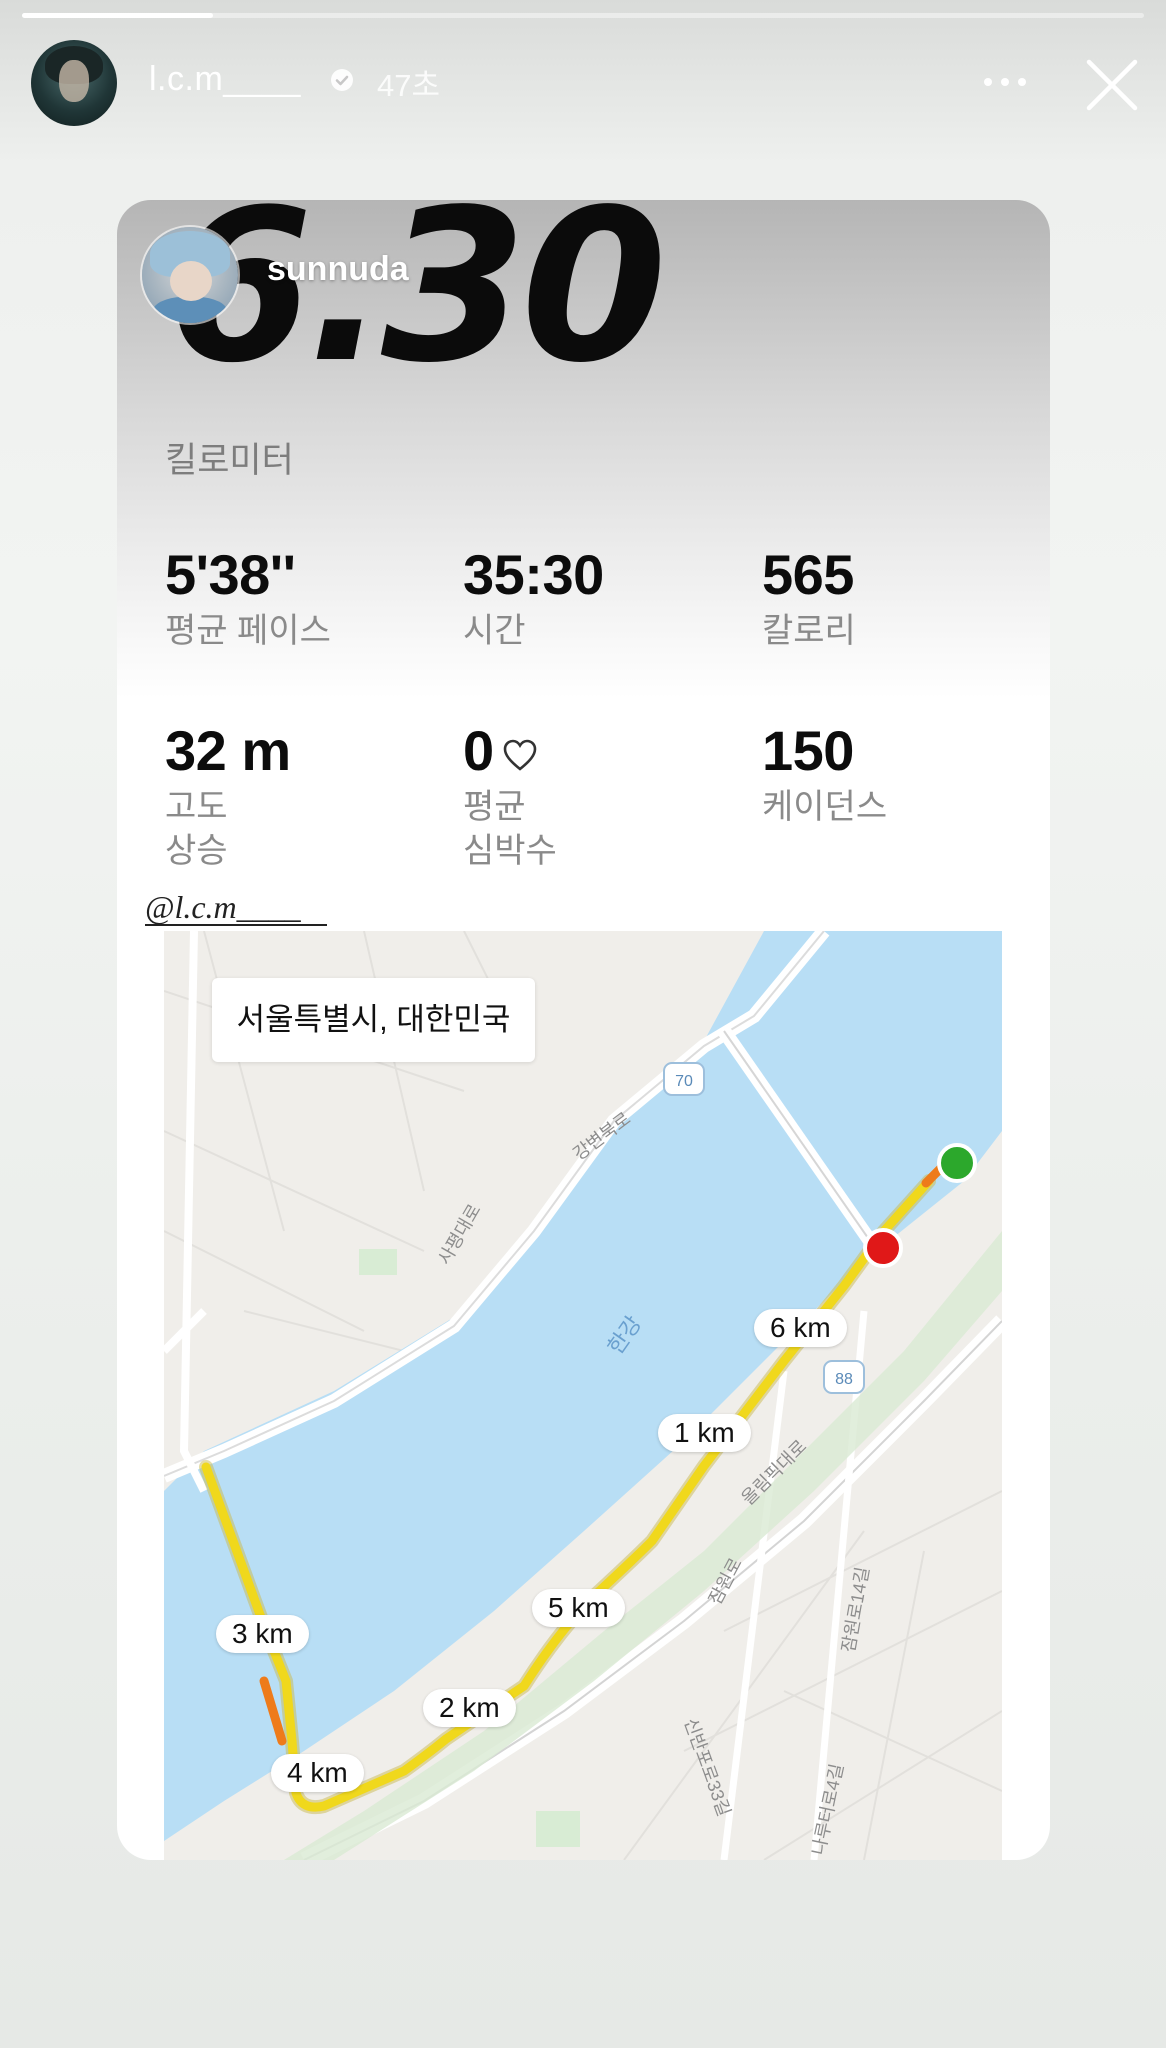 This screenshot has height=2048, width=1166. Describe the element at coordinates (684, 1081) in the screenshot. I see `svg-text: 70` at that location.